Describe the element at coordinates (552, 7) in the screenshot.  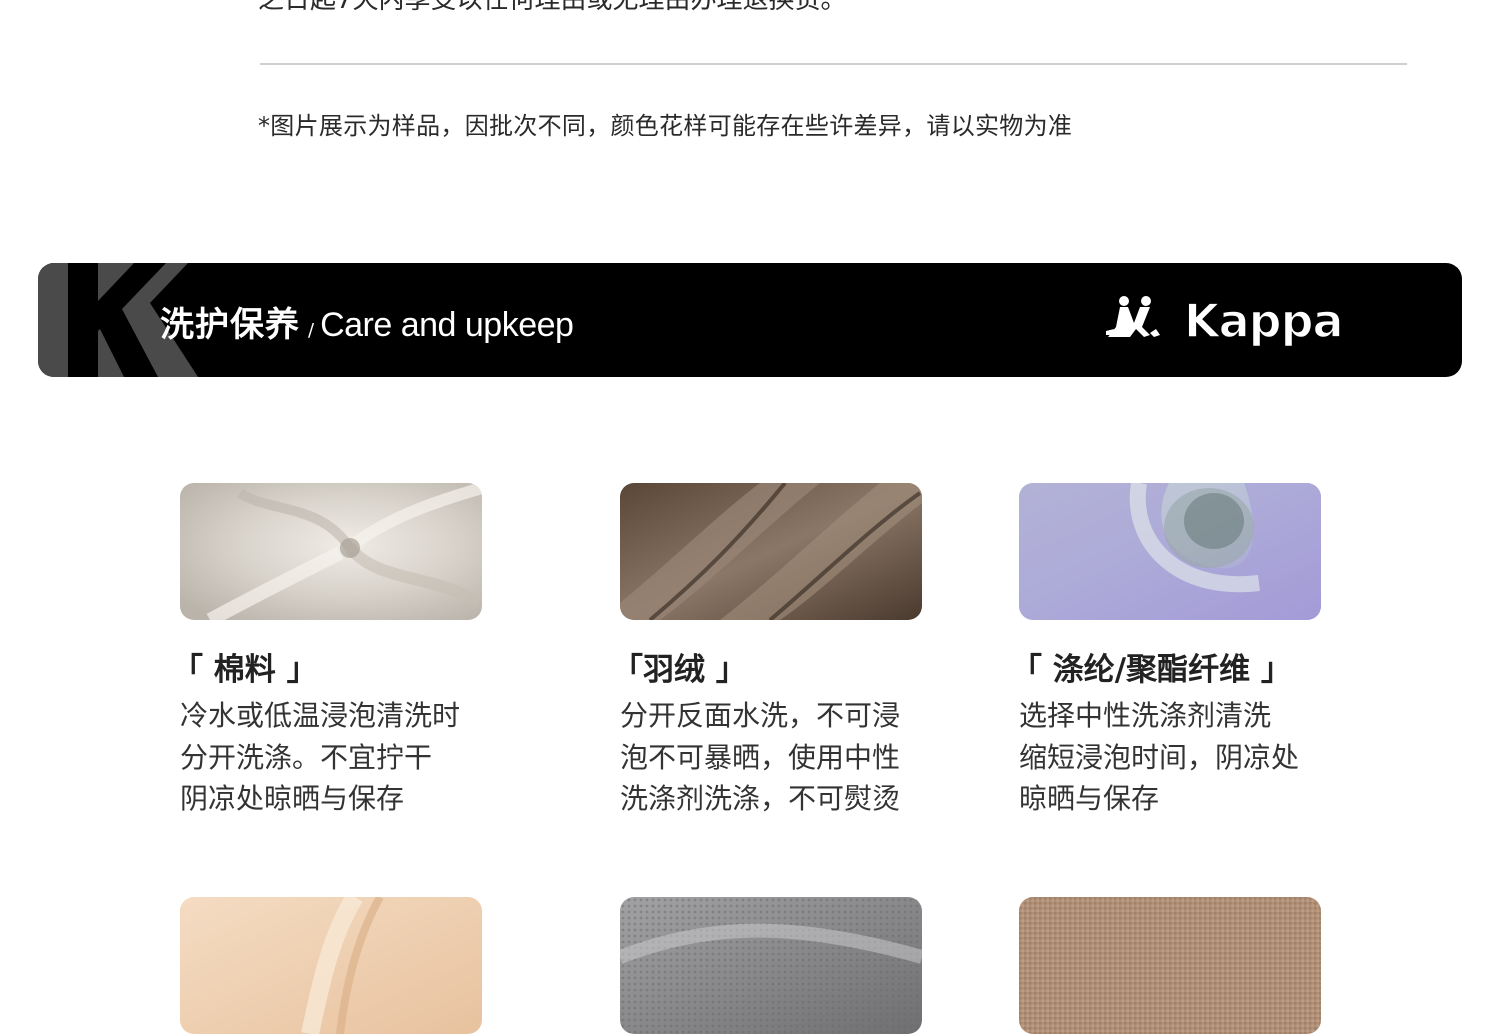
I see `return-policy-text: 之日起7天内享受以任何理由或无理由办理退换货。` at that location.